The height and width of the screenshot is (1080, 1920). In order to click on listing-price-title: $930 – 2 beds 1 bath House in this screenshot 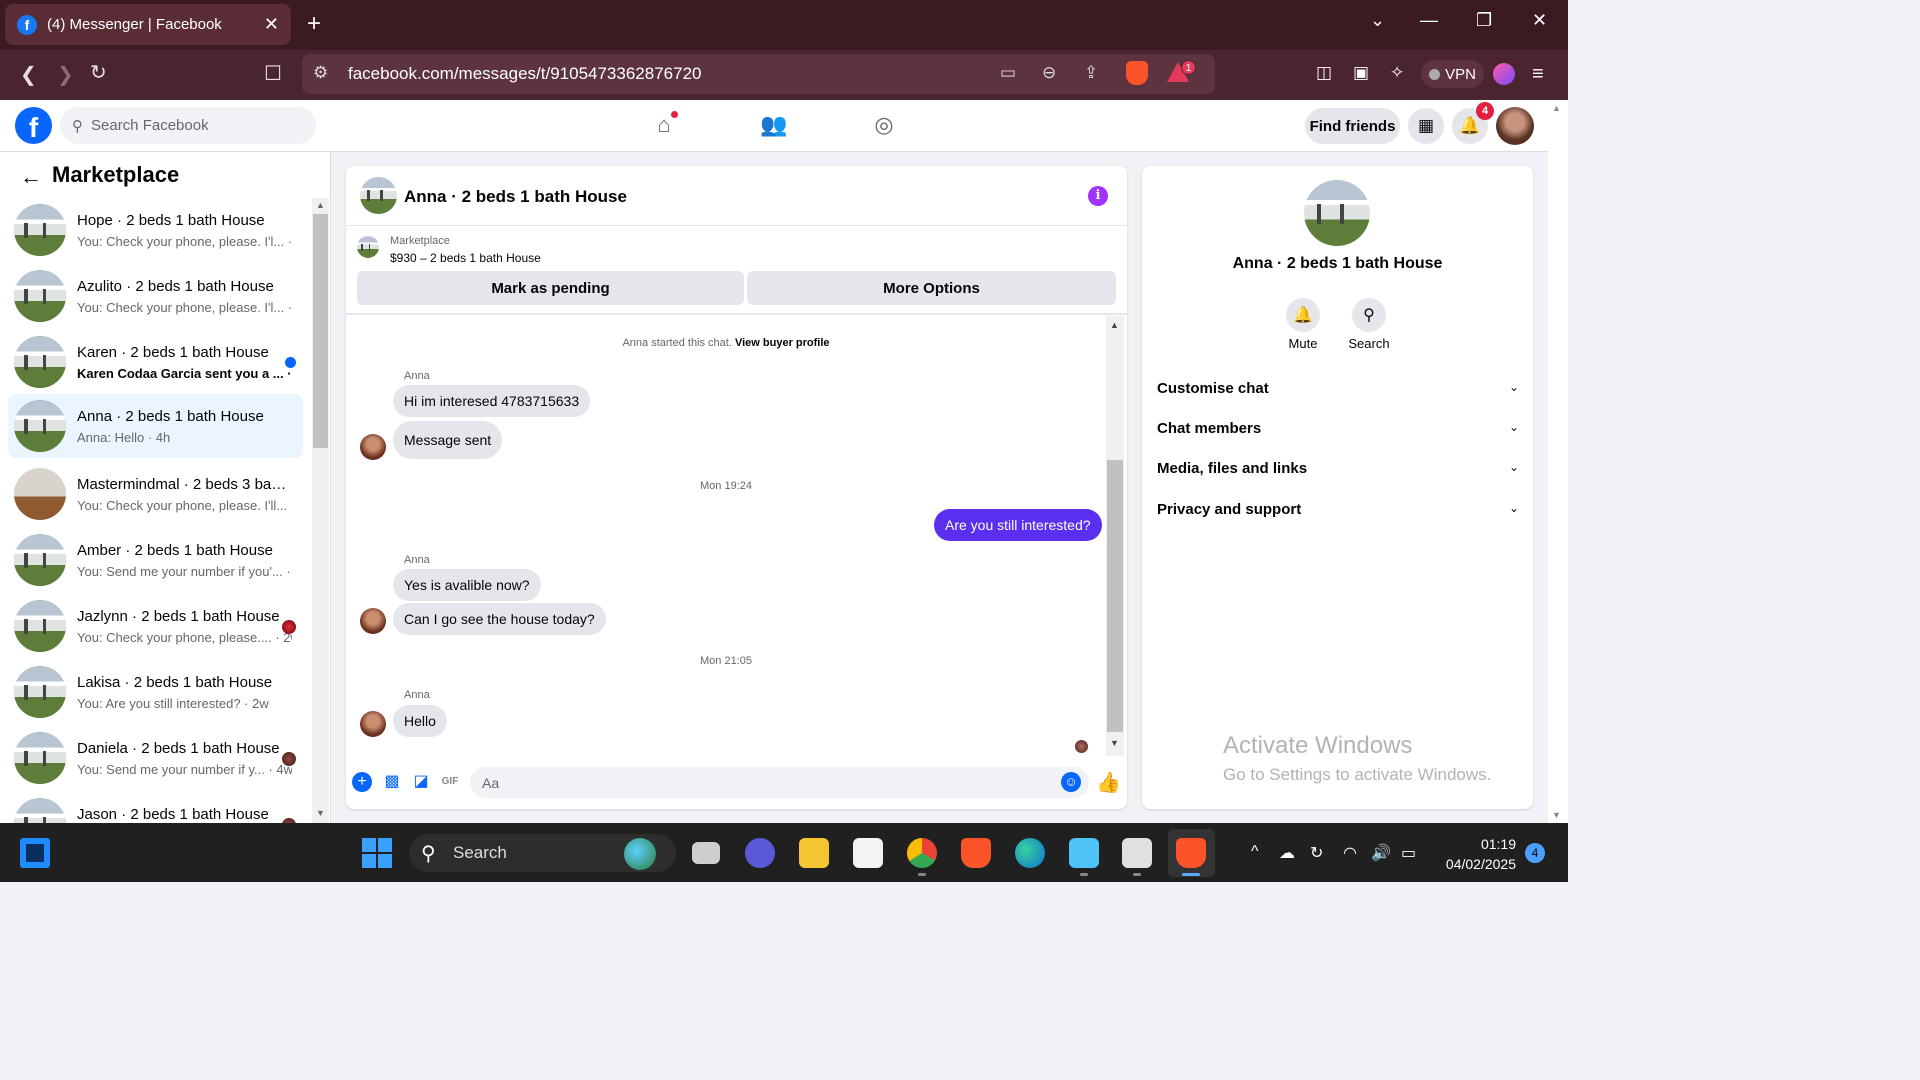, I will do `click(465, 258)`.